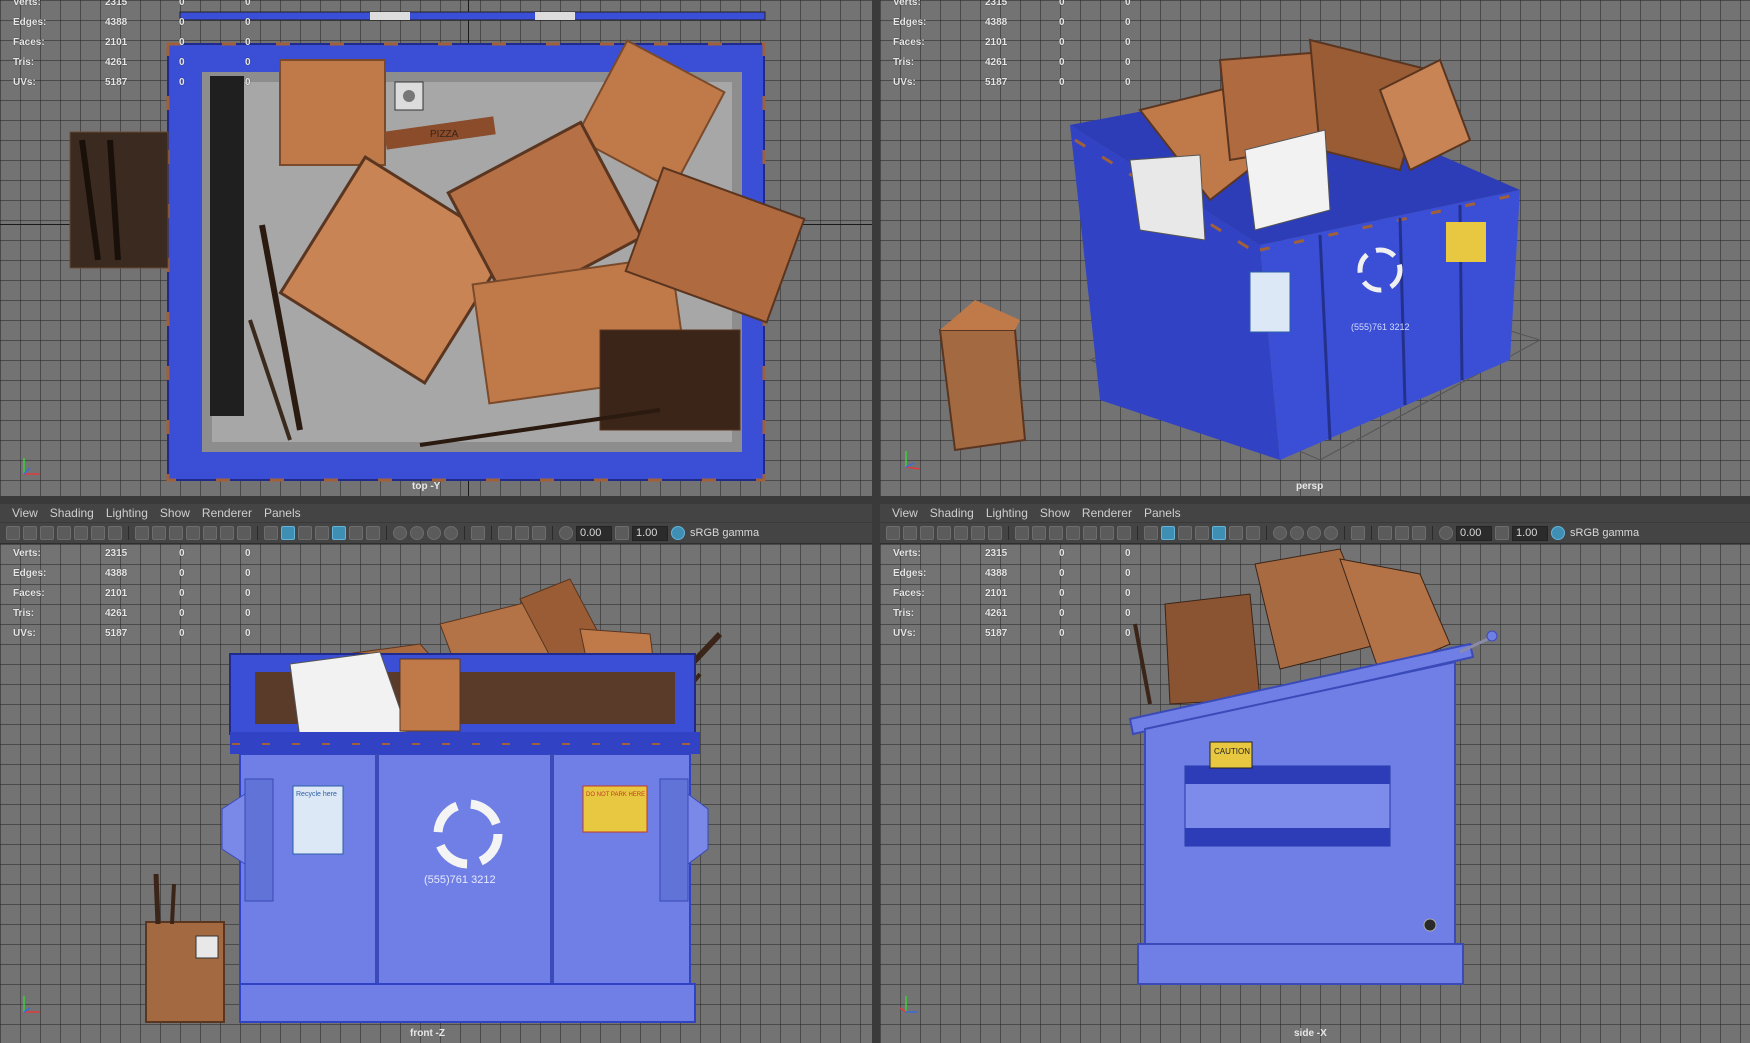 The height and width of the screenshot is (1043, 1750). Describe the element at coordinates (316, 794) in the screenshot. I see `recycle-here-text: Recycle here` at that location.